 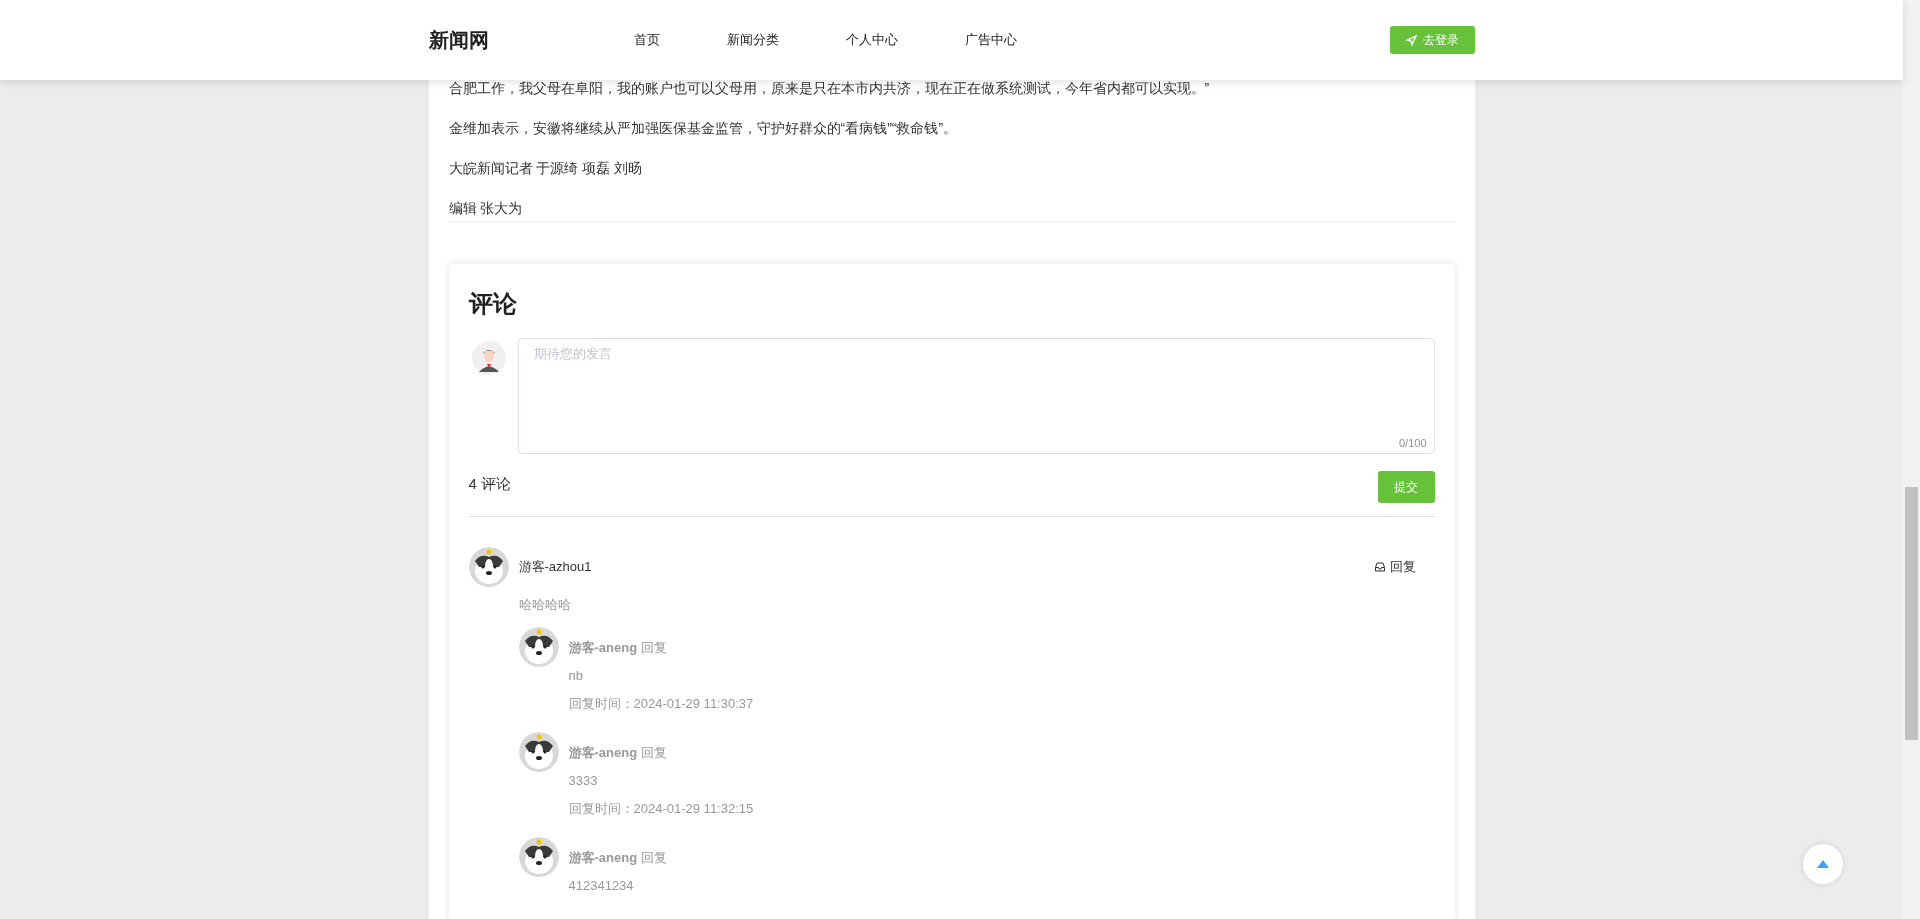 I want to click on comment-author: 游客-azhou1, so click(x=555, y=567).